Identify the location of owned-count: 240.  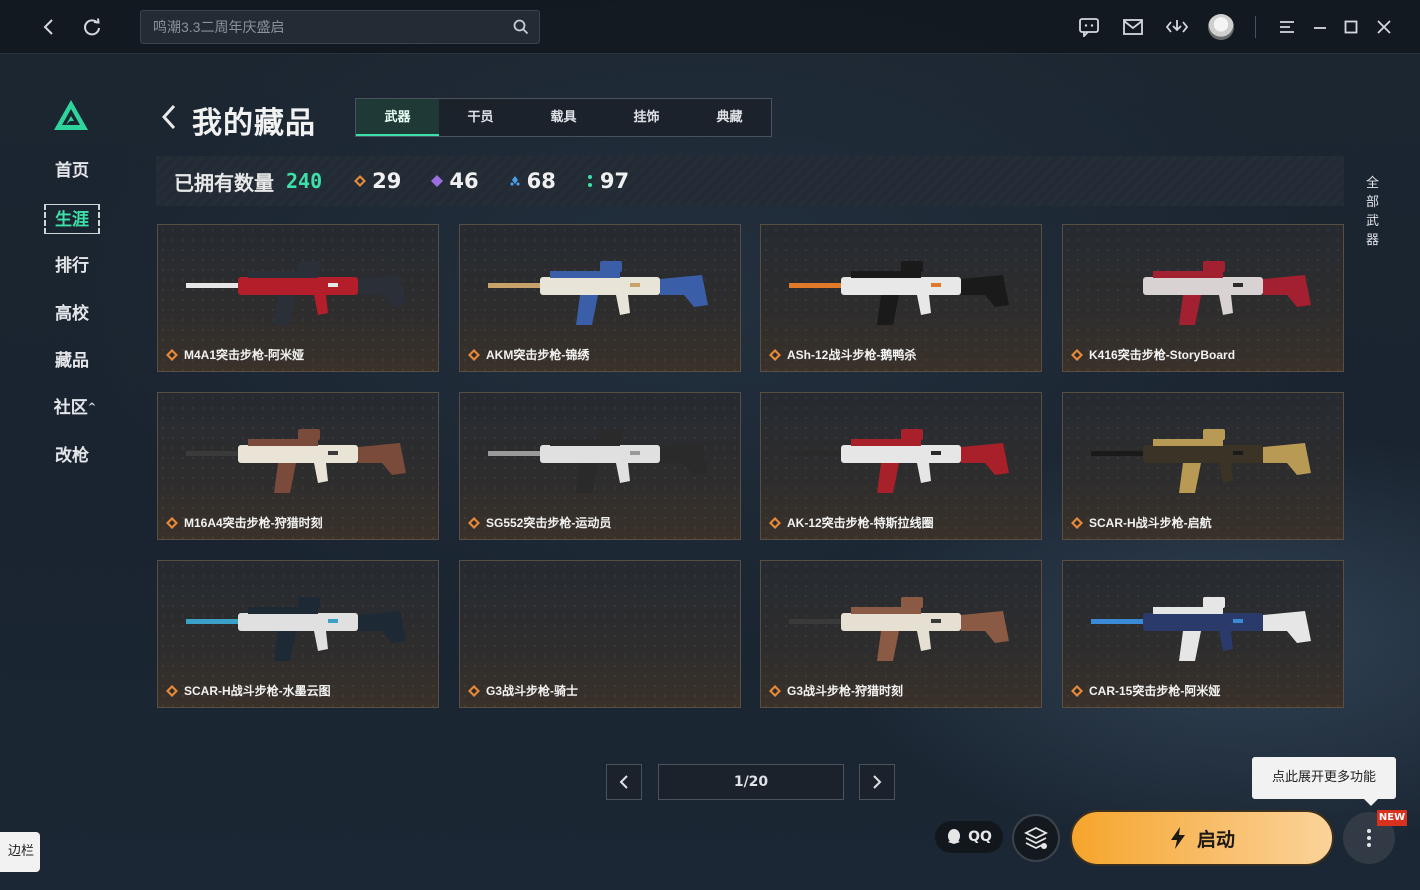
(304, 181).